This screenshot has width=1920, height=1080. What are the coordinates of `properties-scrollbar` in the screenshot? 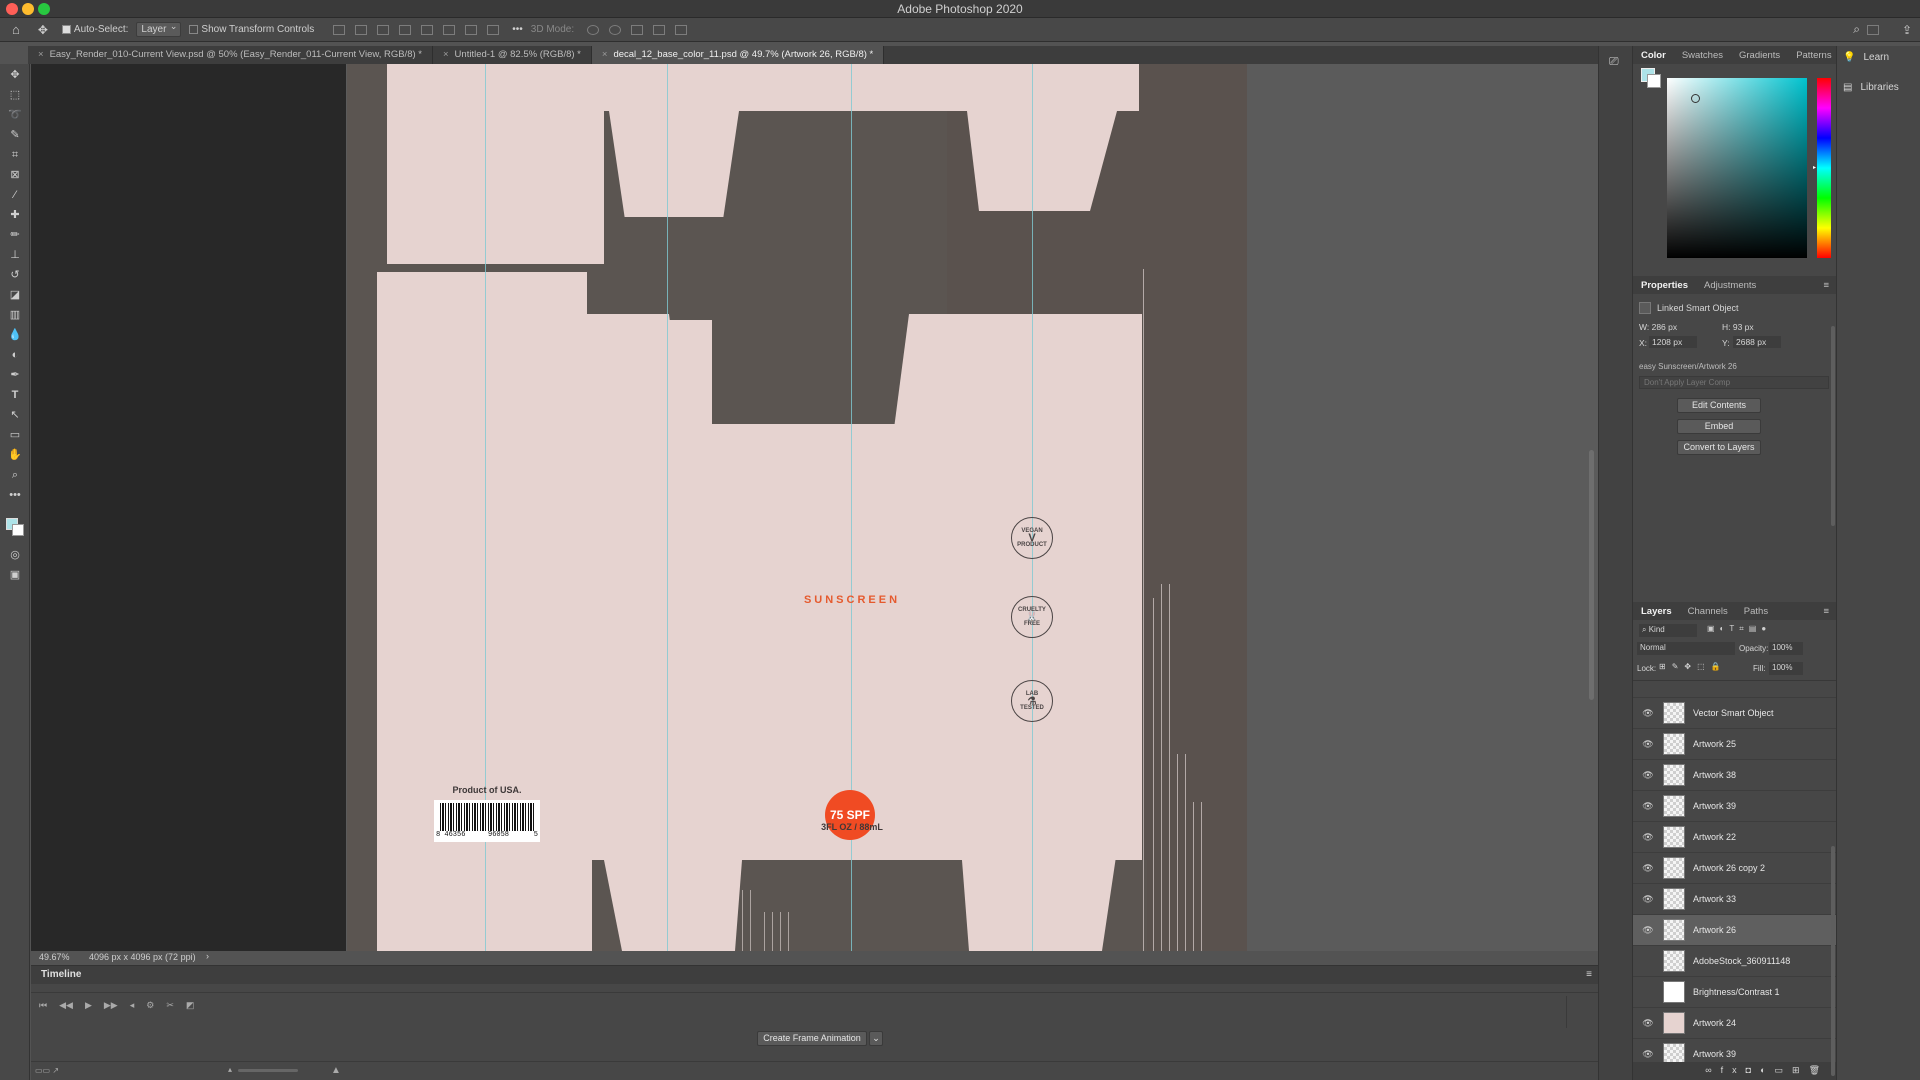 It's located at (1833, 426).